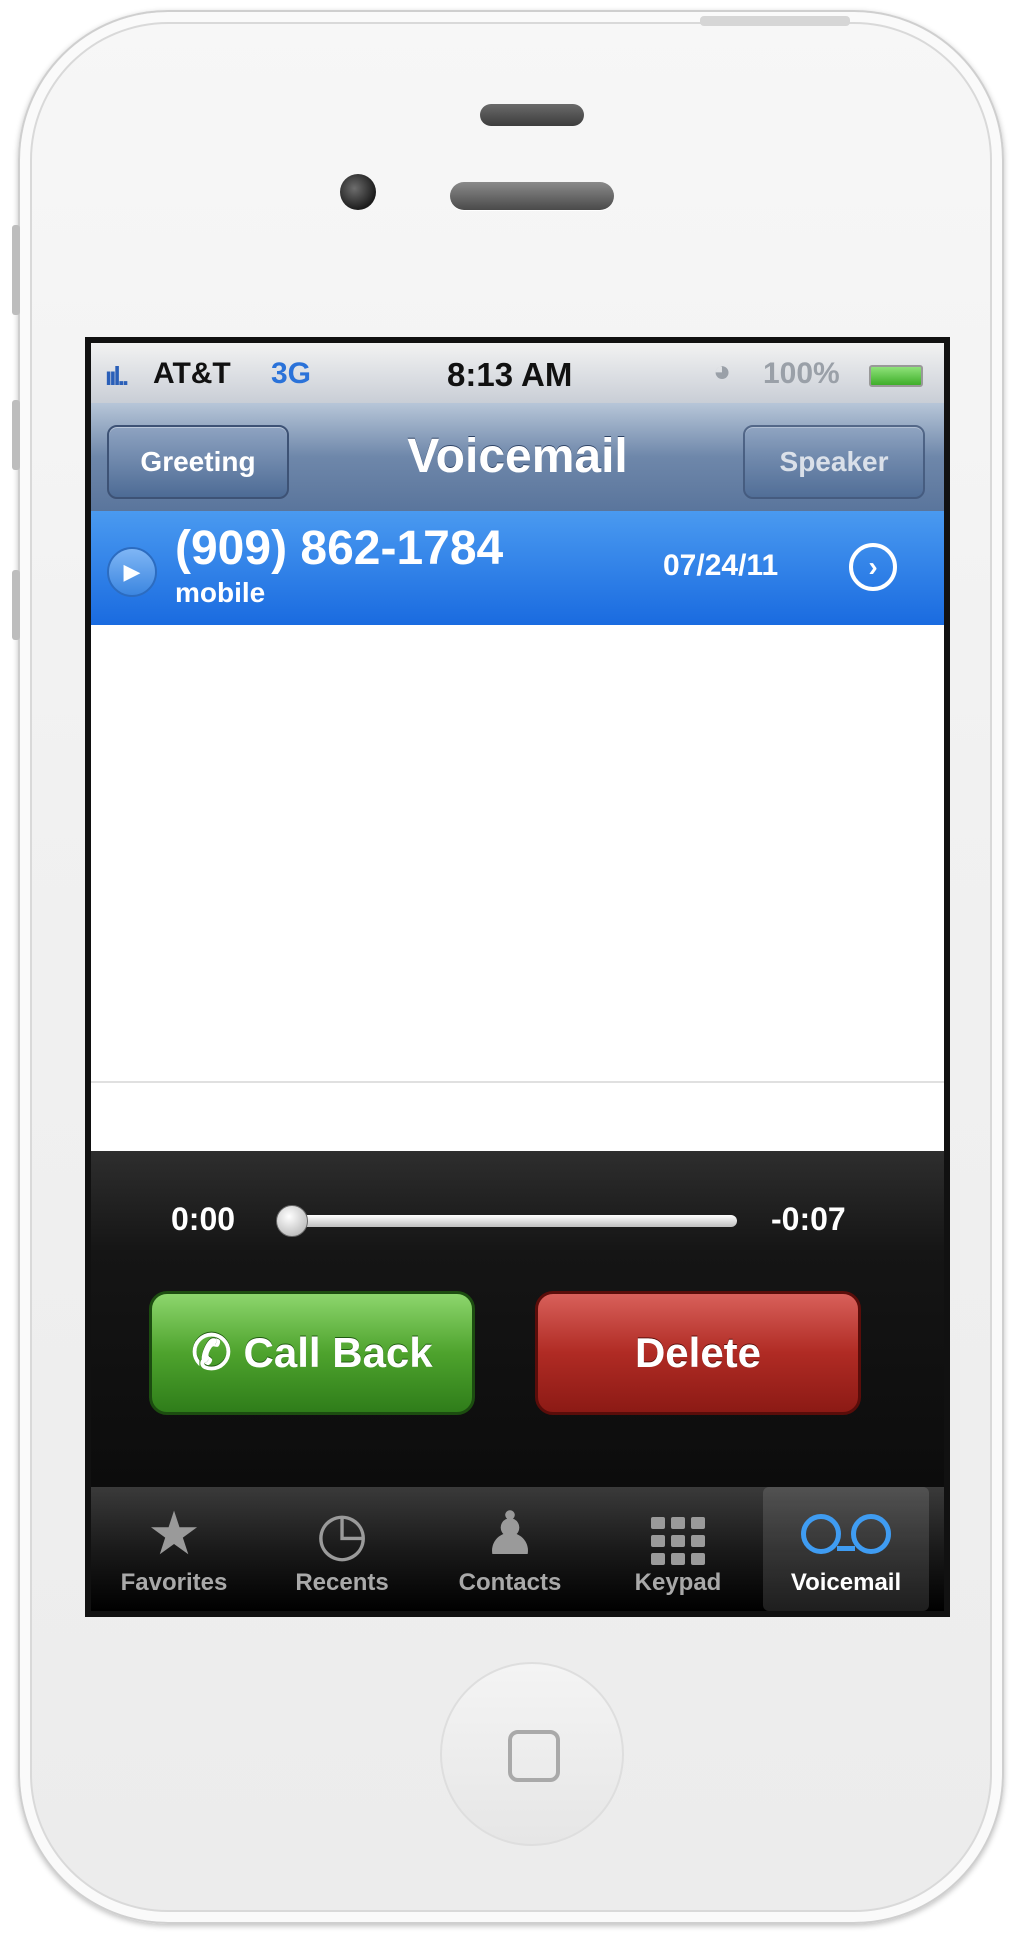  Describe the element at coordinates (510, 1533) in the screenshot. I see `person-icon: ♟` at that location.